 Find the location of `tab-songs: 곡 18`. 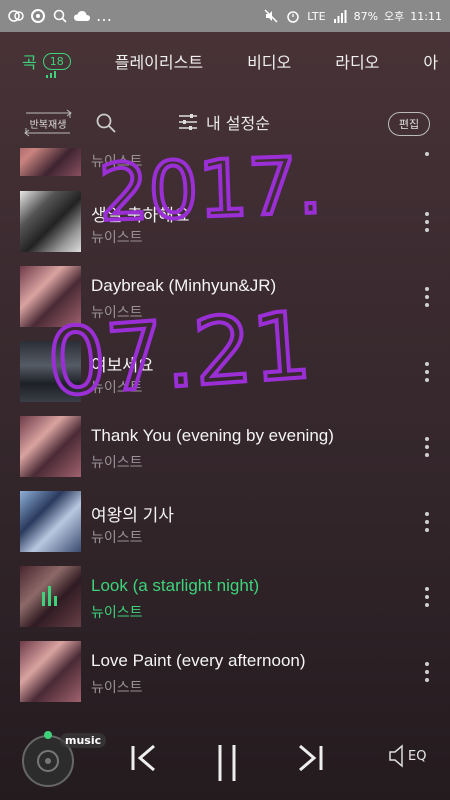

tab-songs: 곡 18 is located at coordinates (46, 63).